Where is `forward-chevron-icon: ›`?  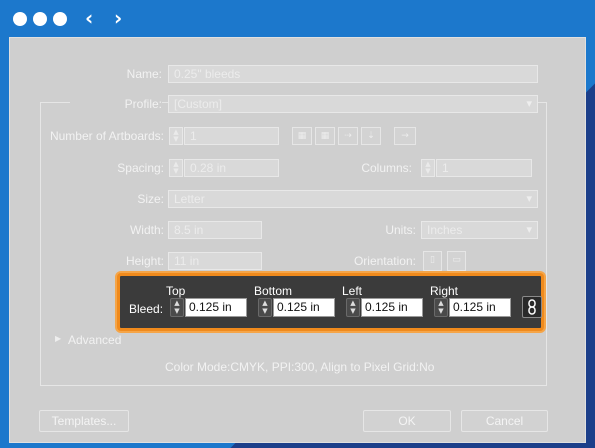 forward-chevron-icon: › is located at coordinates (118, 18).